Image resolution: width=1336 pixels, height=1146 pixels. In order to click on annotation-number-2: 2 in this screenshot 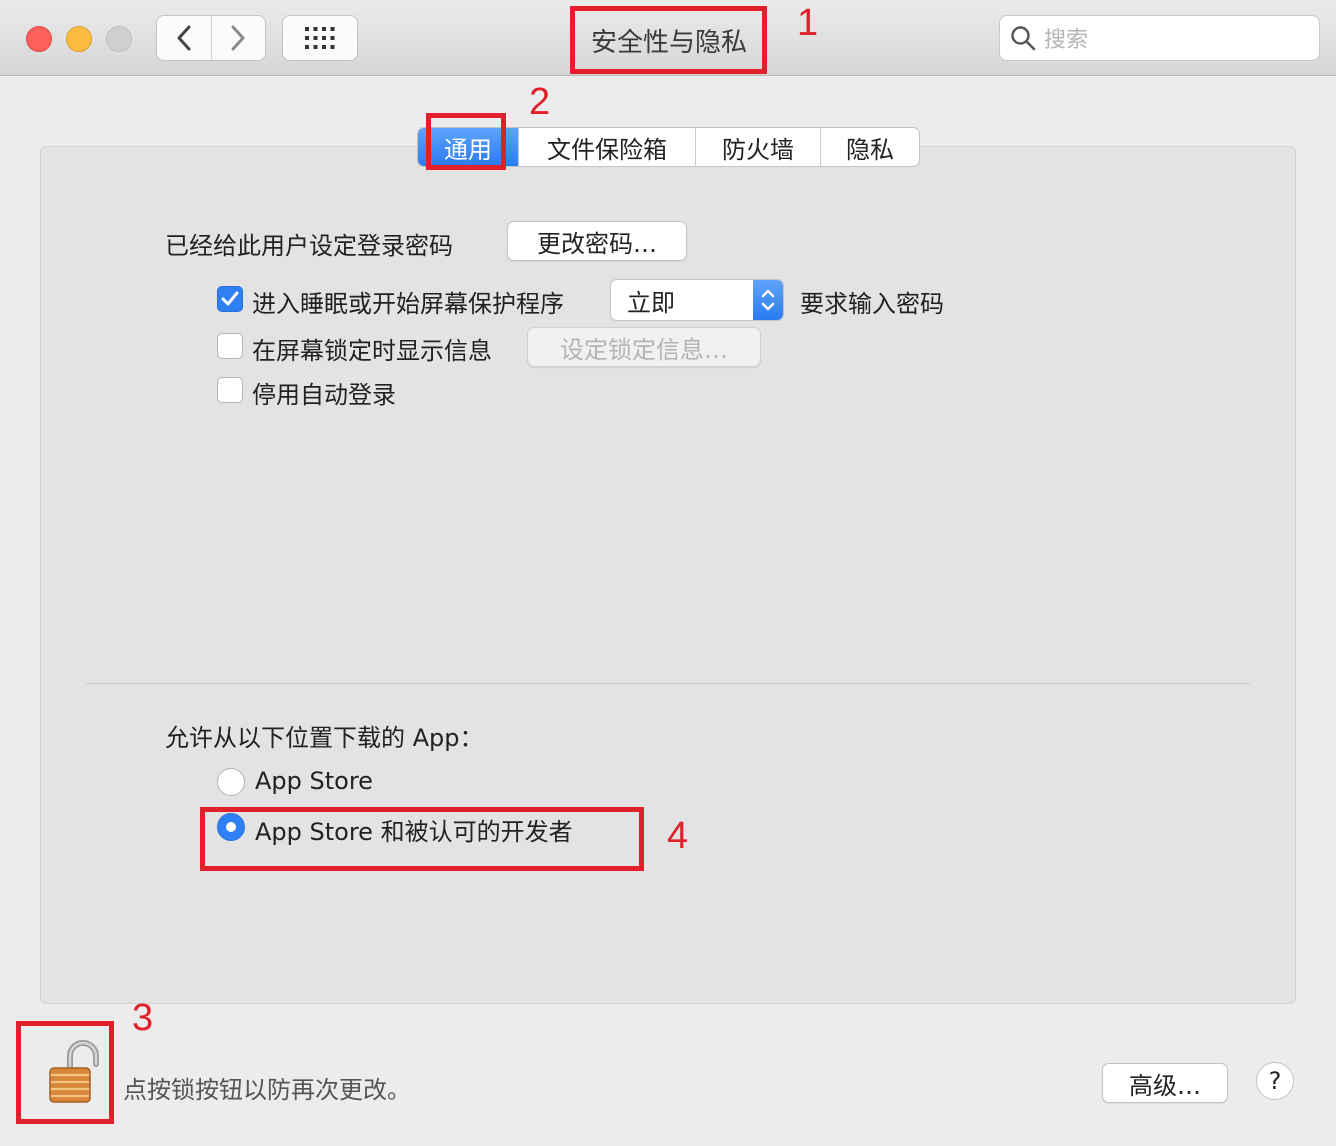, I will do `click(540, 102)`.